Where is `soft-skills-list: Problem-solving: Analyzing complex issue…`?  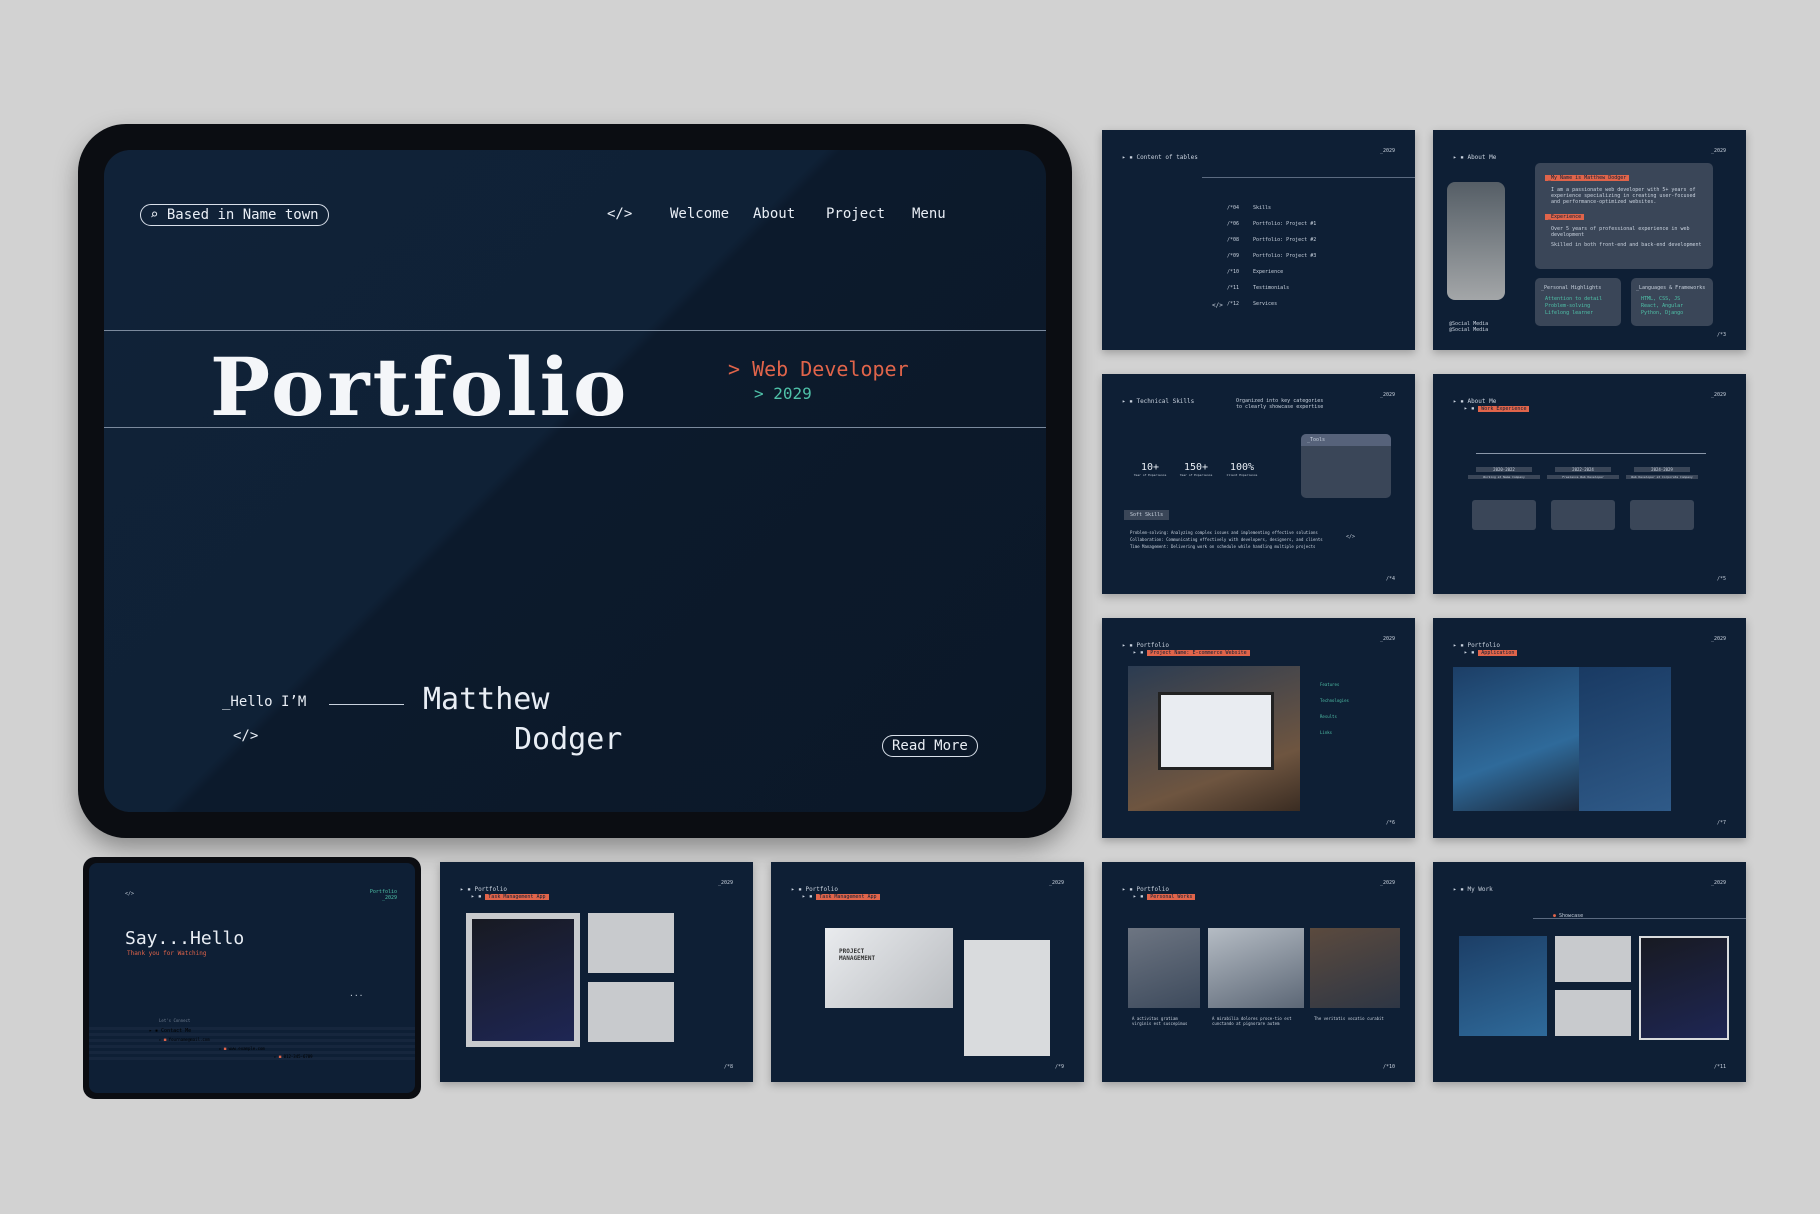 soft-skills-list: Problem-solving: Analyzing complex issue… is located at coordinates (1226, 539).